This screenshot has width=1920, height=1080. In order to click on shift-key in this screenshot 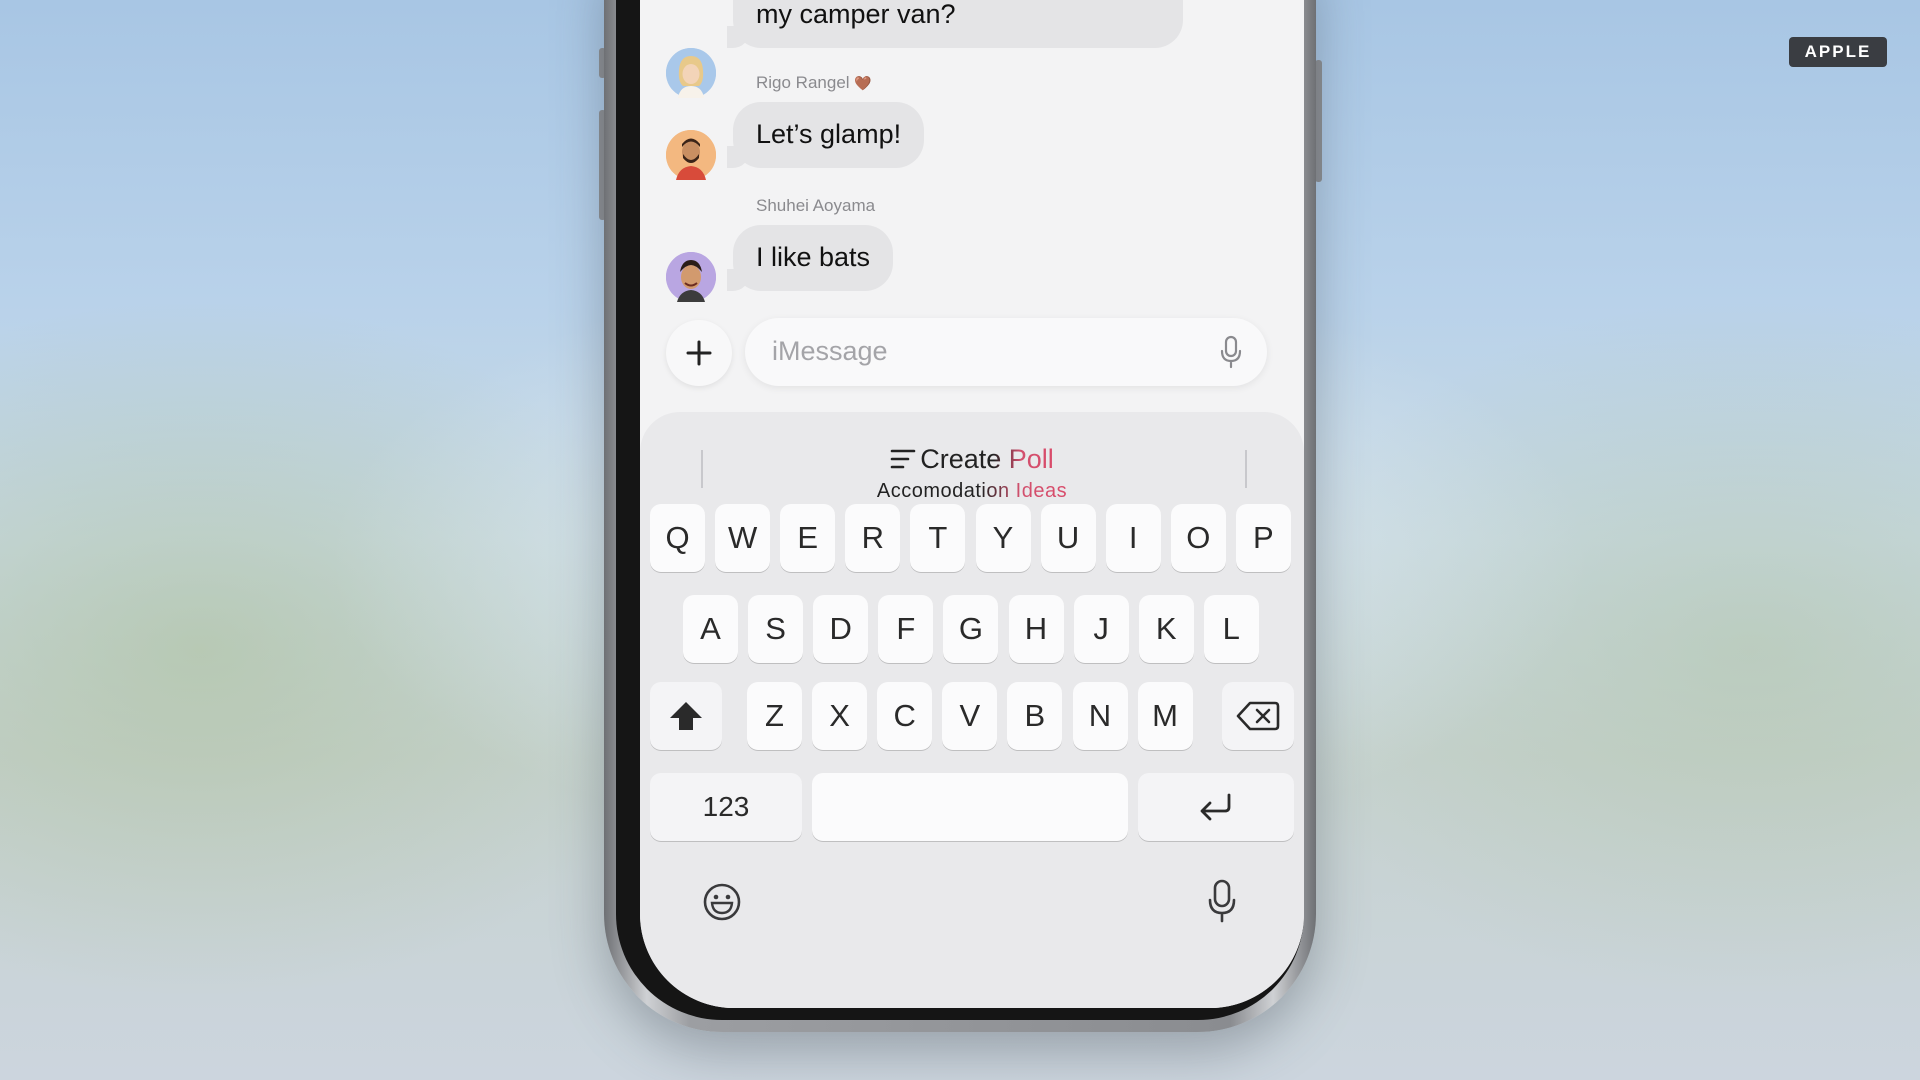, I will do `click(686, 716)`.